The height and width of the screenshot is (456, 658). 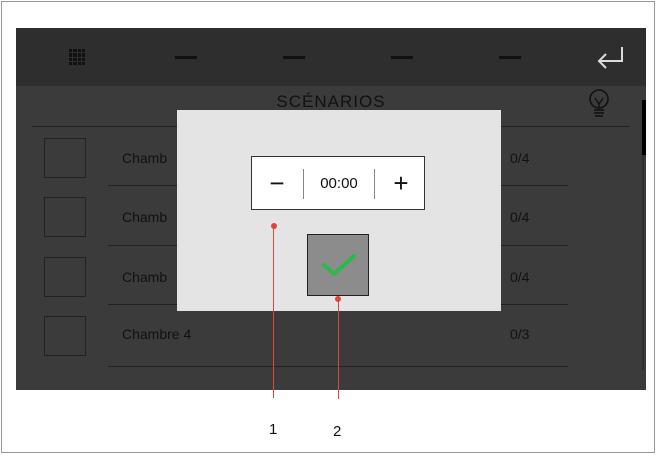 I want to click on scenario-name: Chambre 4, so click(x=157, y=334).